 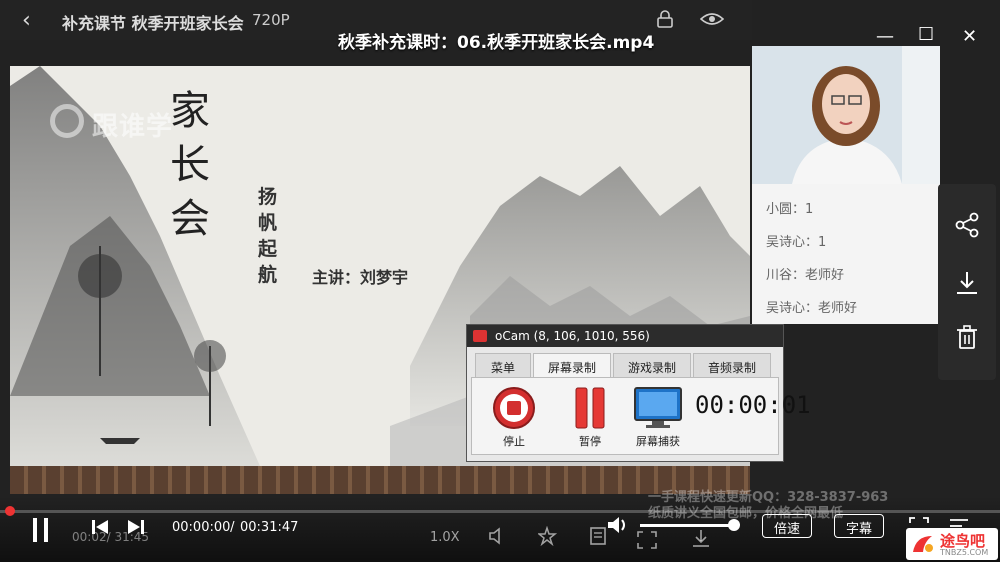 What do you see at coordinates (133, 127) in the screenshot?
I see `logo-text: 跟谁学` at bounding box center [133, 127].